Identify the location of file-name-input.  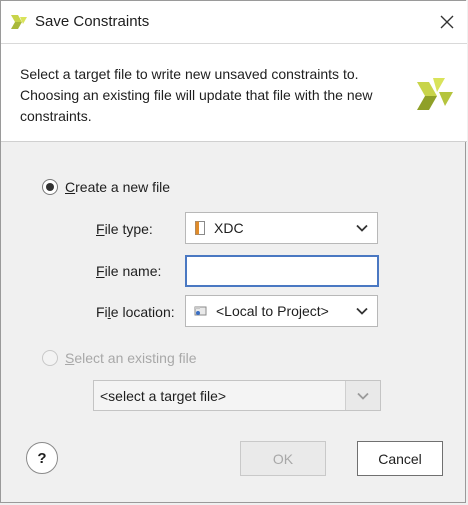
(282, 271).